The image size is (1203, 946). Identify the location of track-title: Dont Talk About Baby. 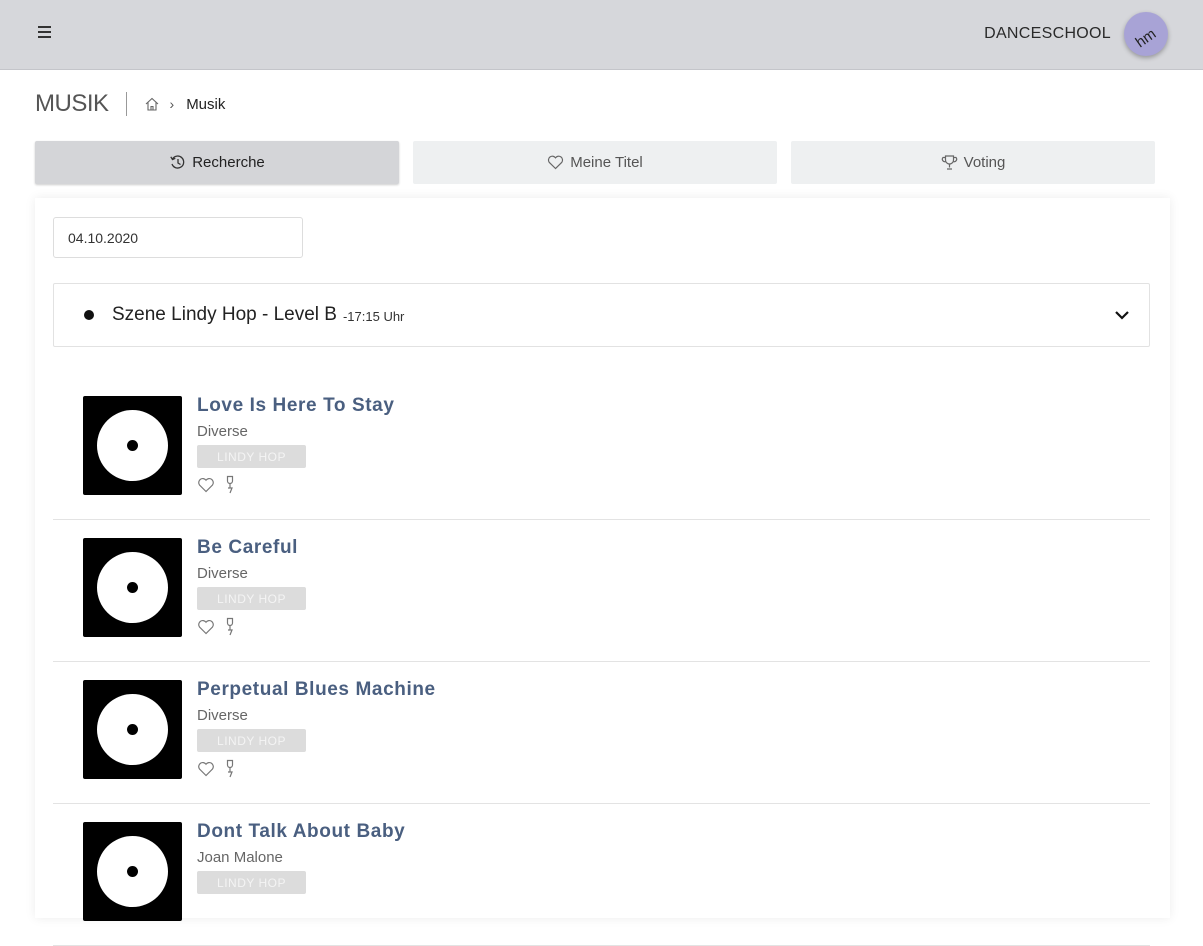
(301, 832).